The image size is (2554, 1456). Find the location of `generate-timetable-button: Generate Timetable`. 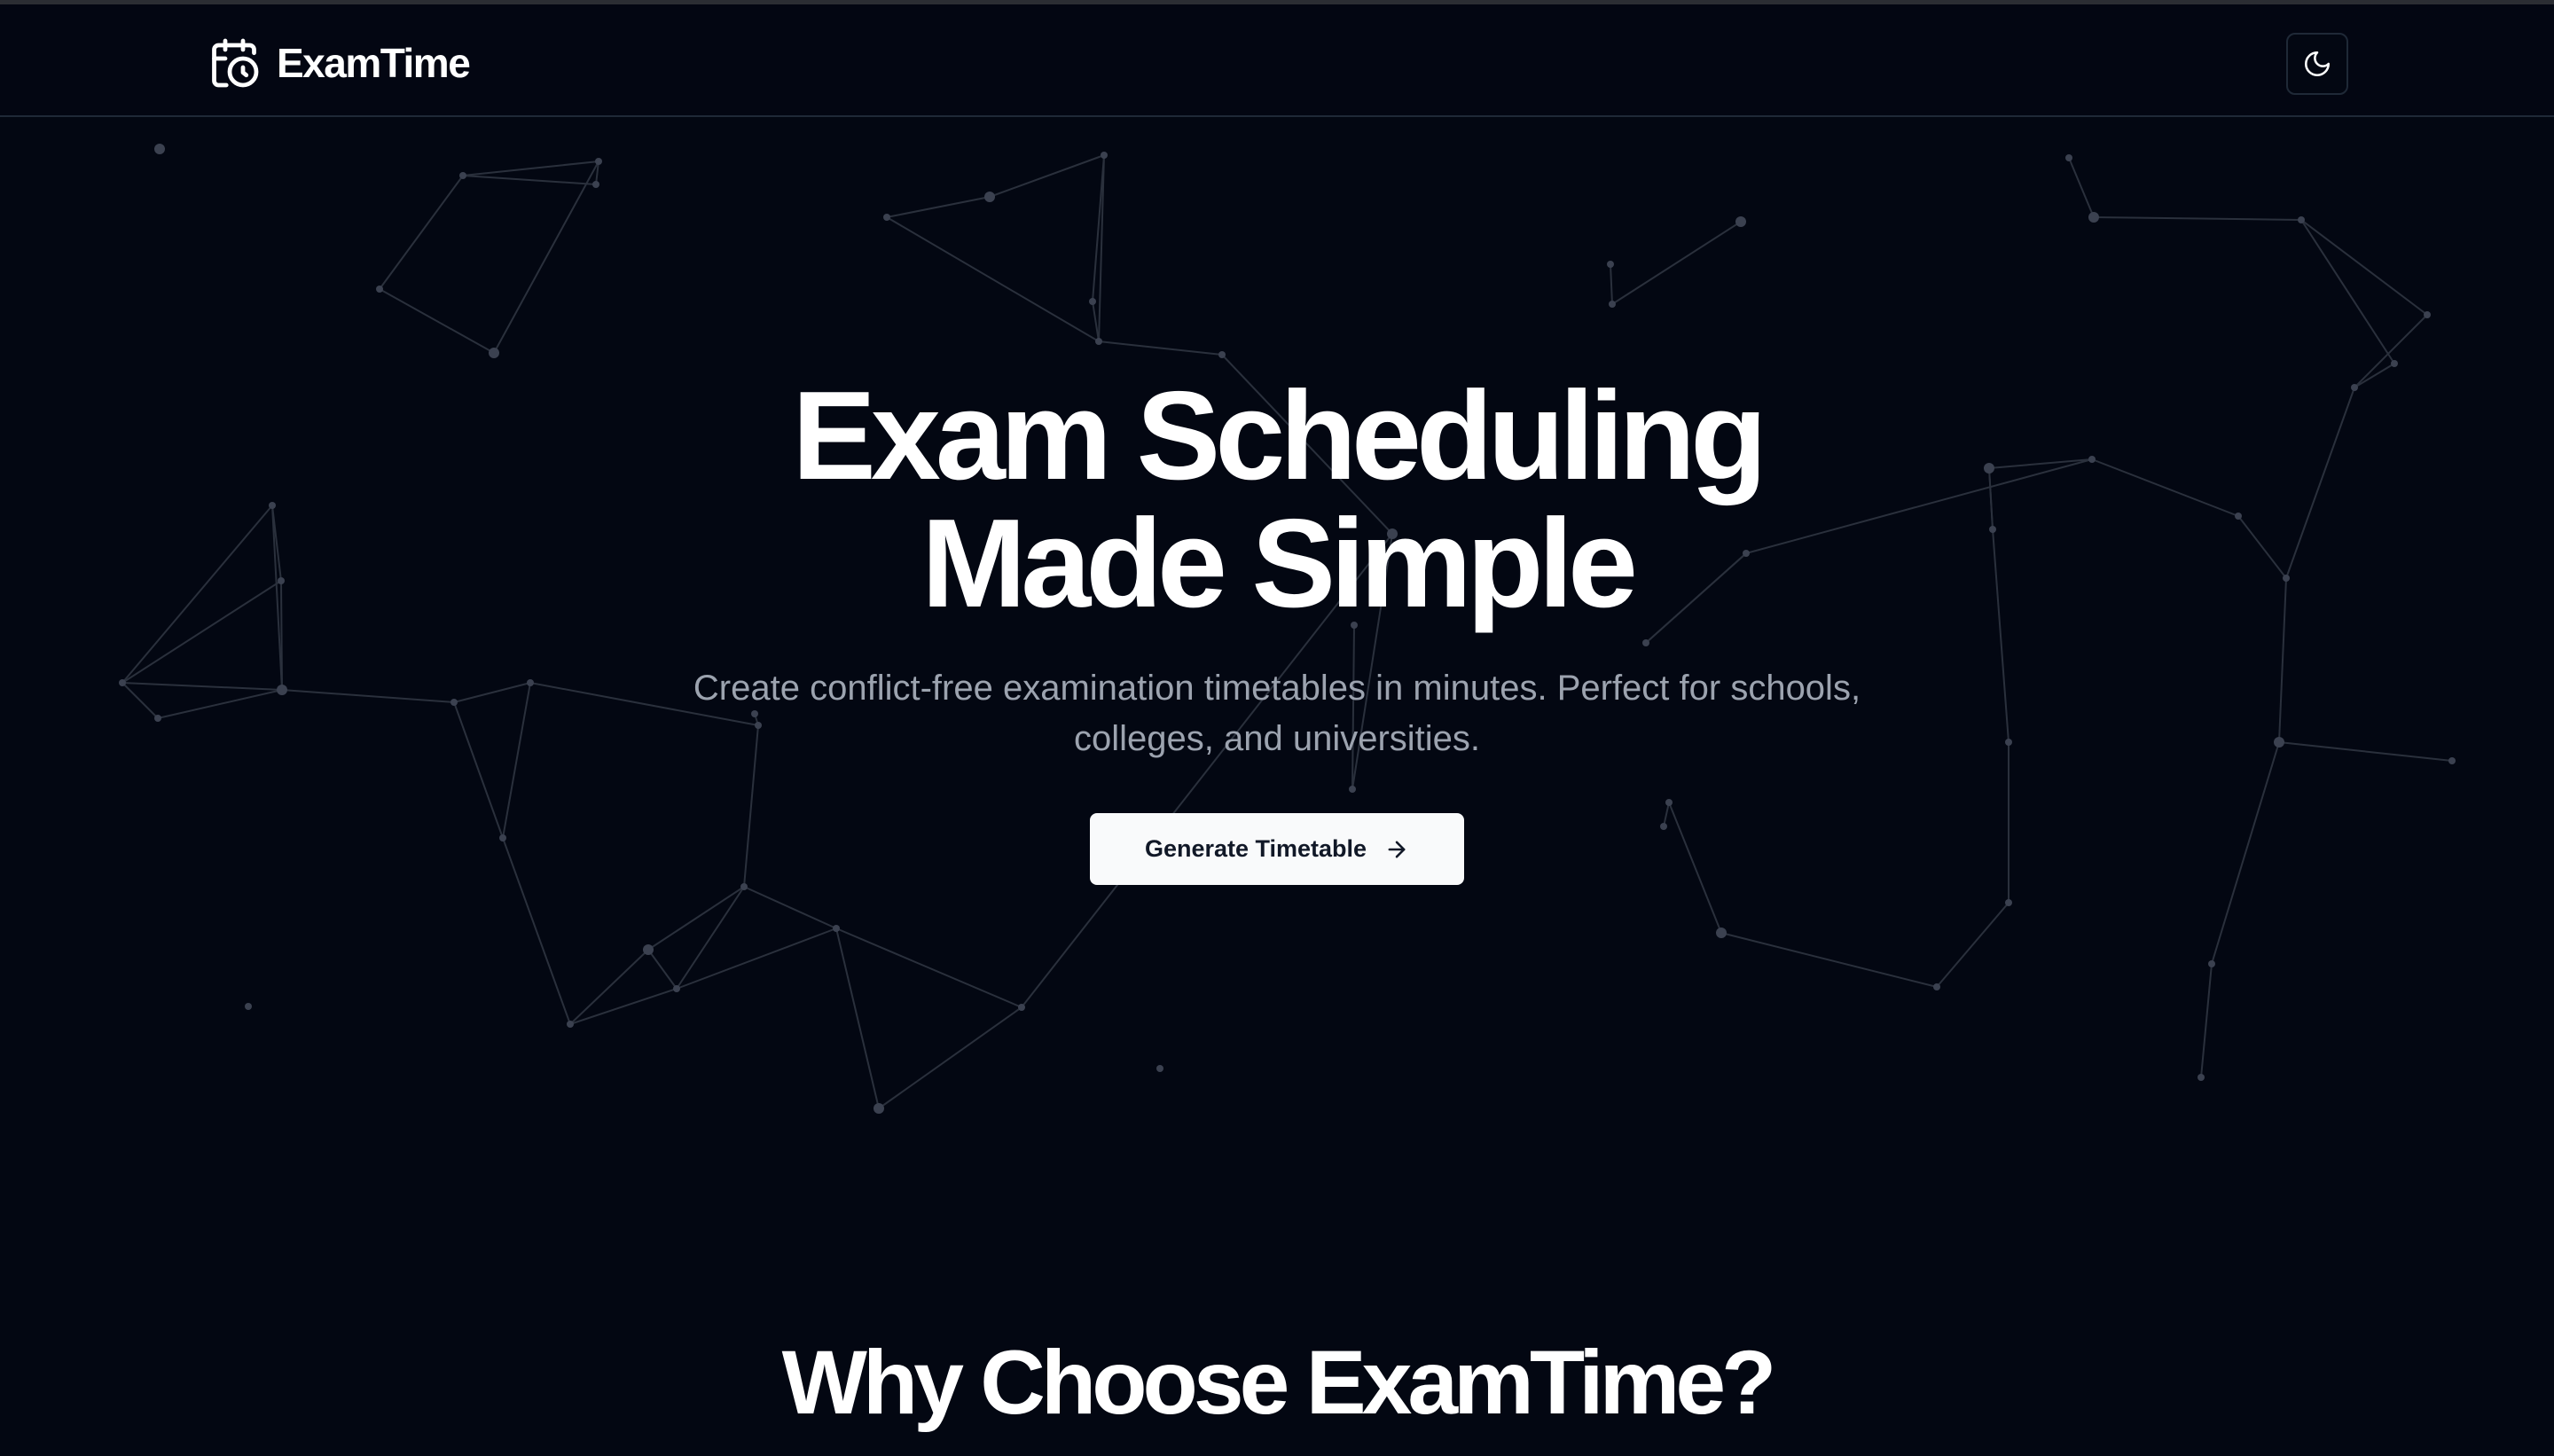

generate-timetable-button: Generate Timetable is located at coordinates (1277, 849).